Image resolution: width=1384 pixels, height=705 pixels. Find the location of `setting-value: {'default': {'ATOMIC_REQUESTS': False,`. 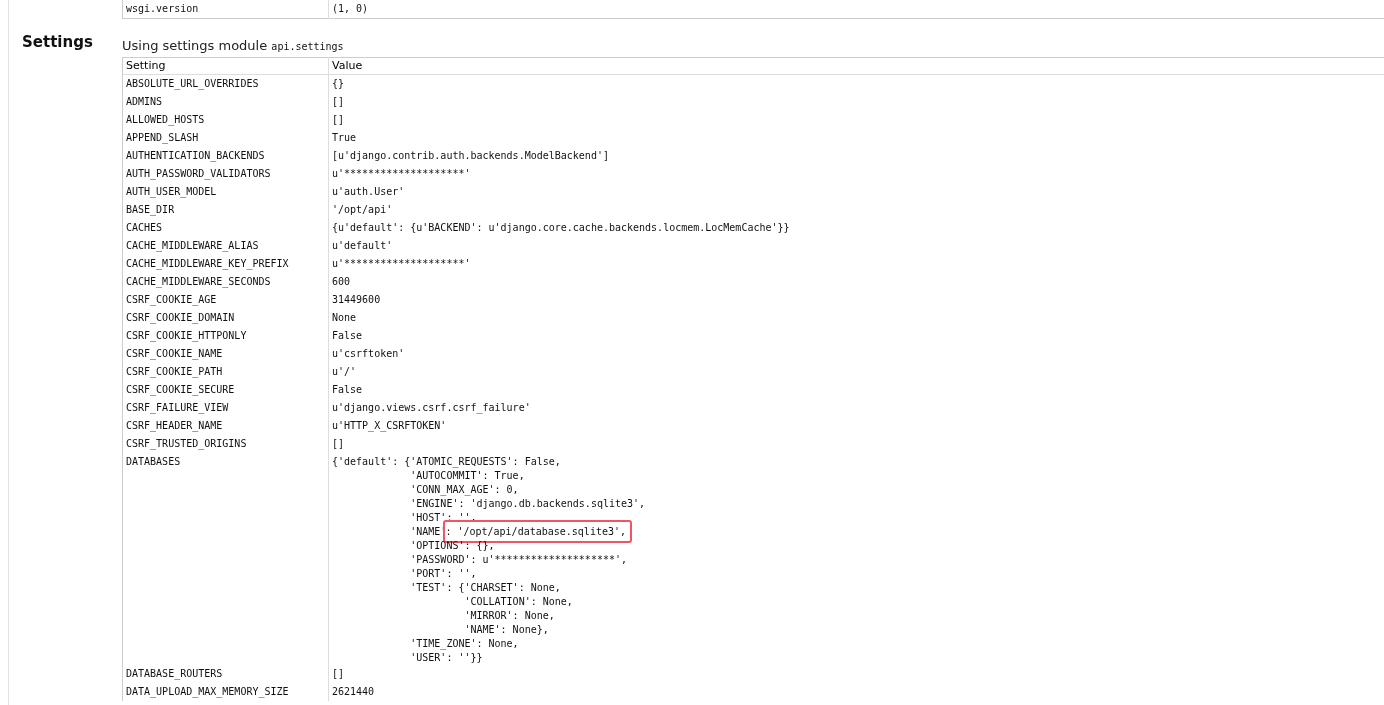

setting-value: {'default': {'ATOMIC_REQUESTS': False, is located at coordinates (446, 461).